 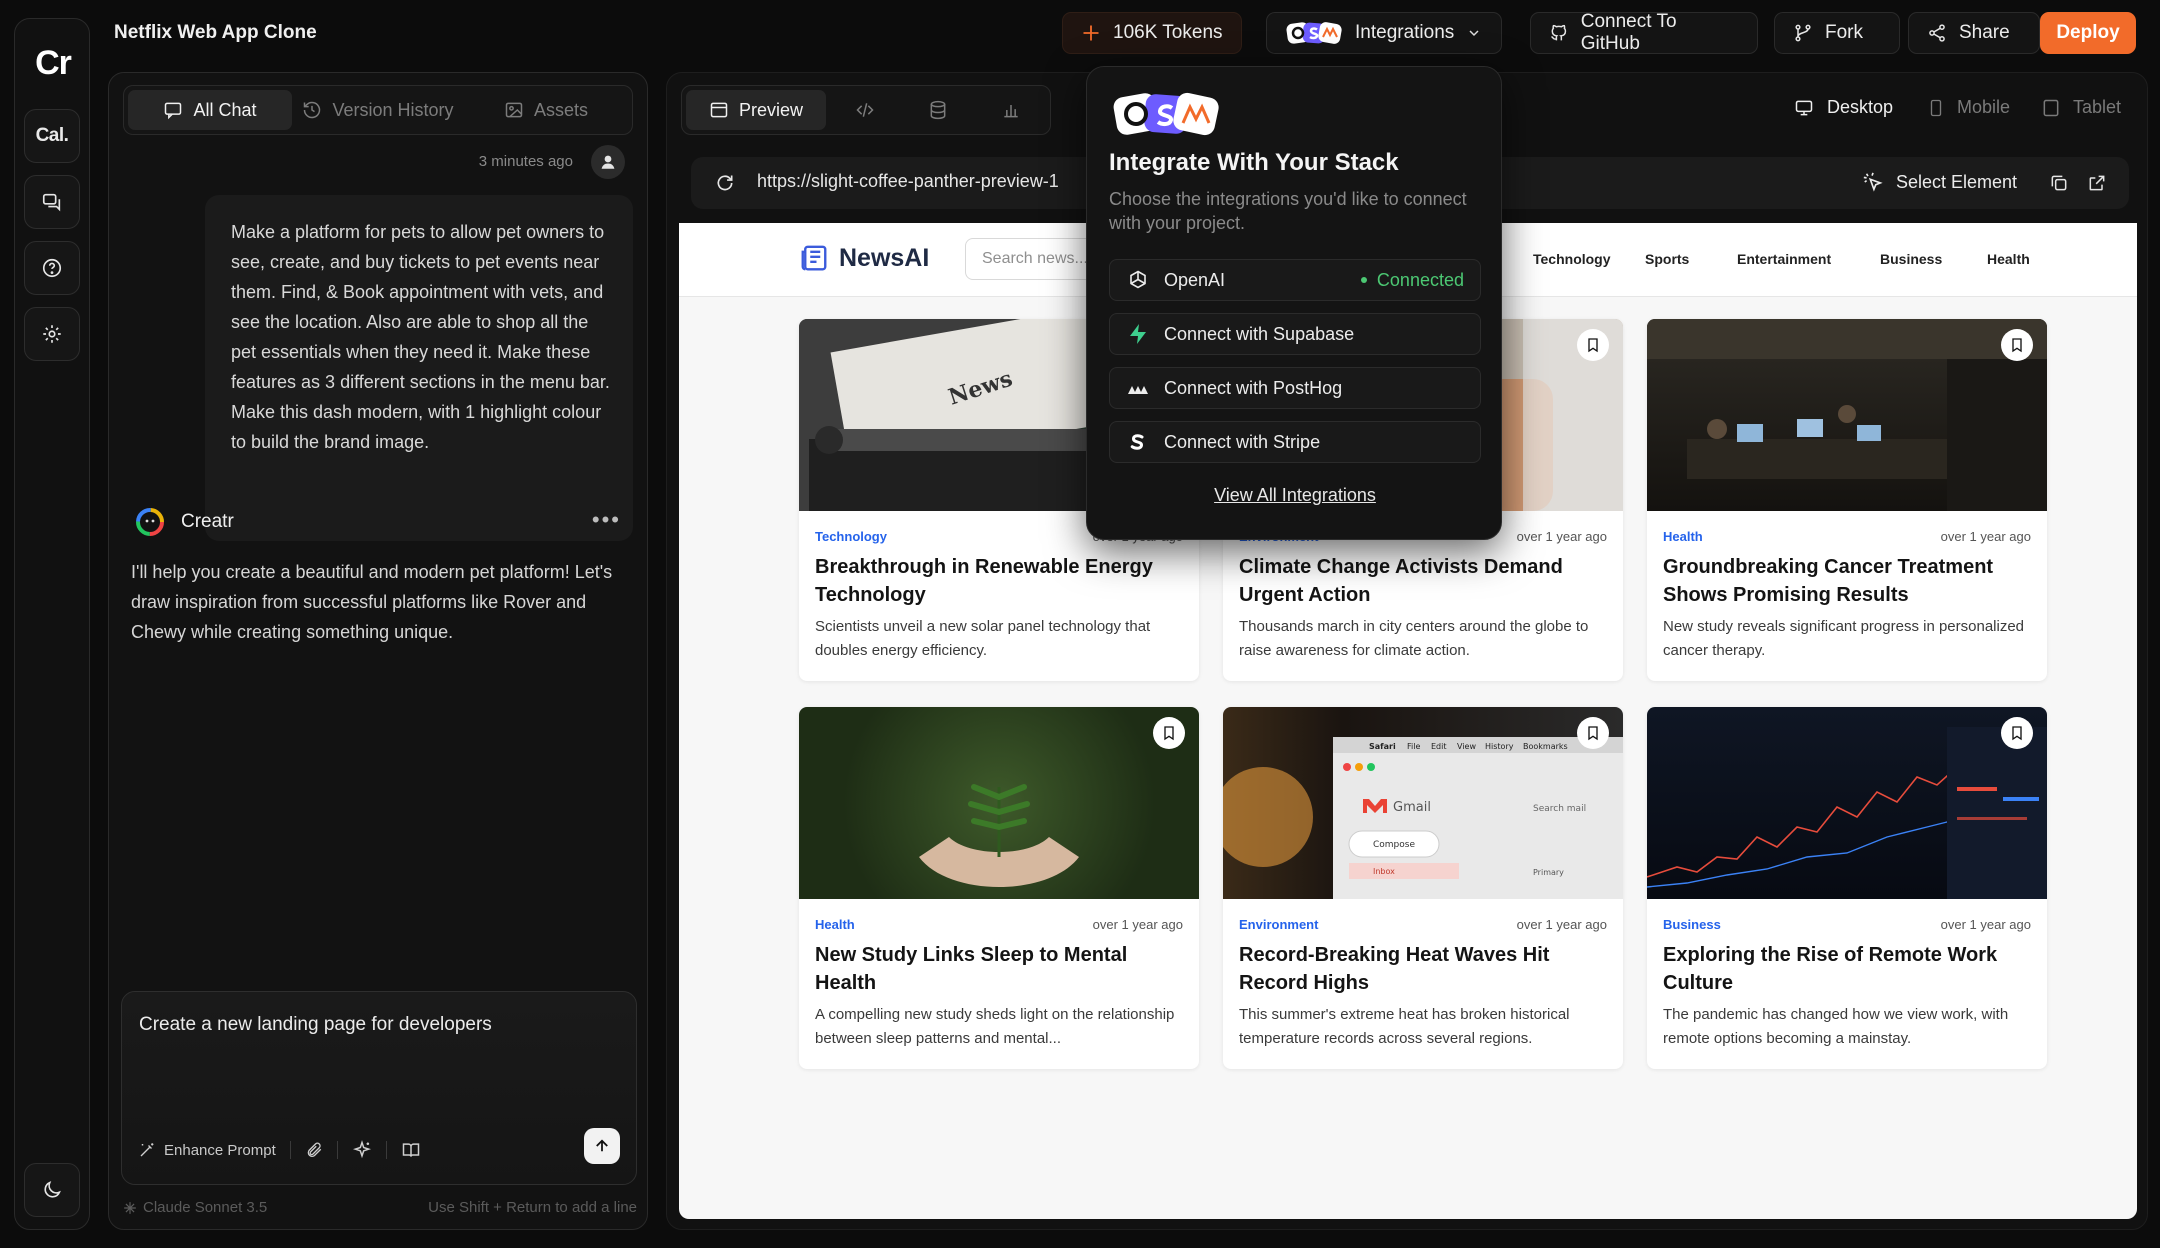 I want to click on copy-icon, so click(x=2059, y=183).